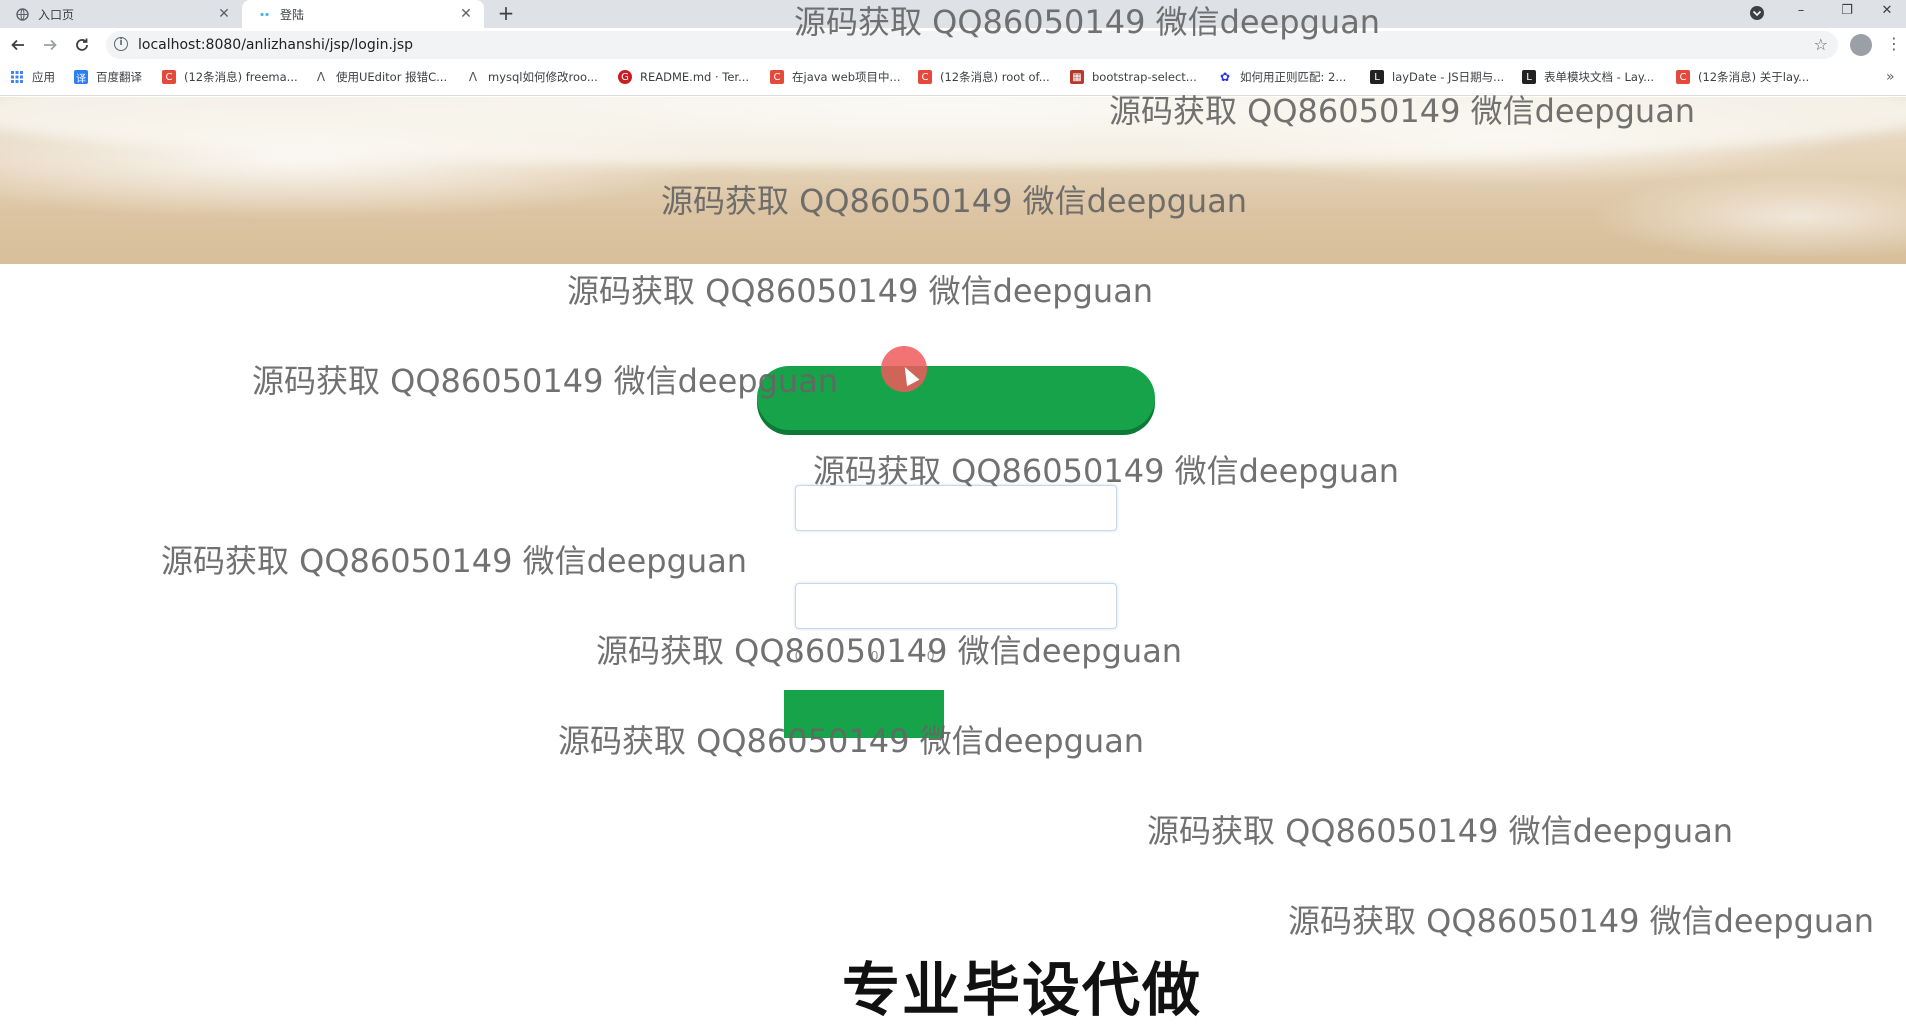  Describe the element at coordinates (81, 77) in the screenshot. I see `baidu-translate-icon: 译` at that location.